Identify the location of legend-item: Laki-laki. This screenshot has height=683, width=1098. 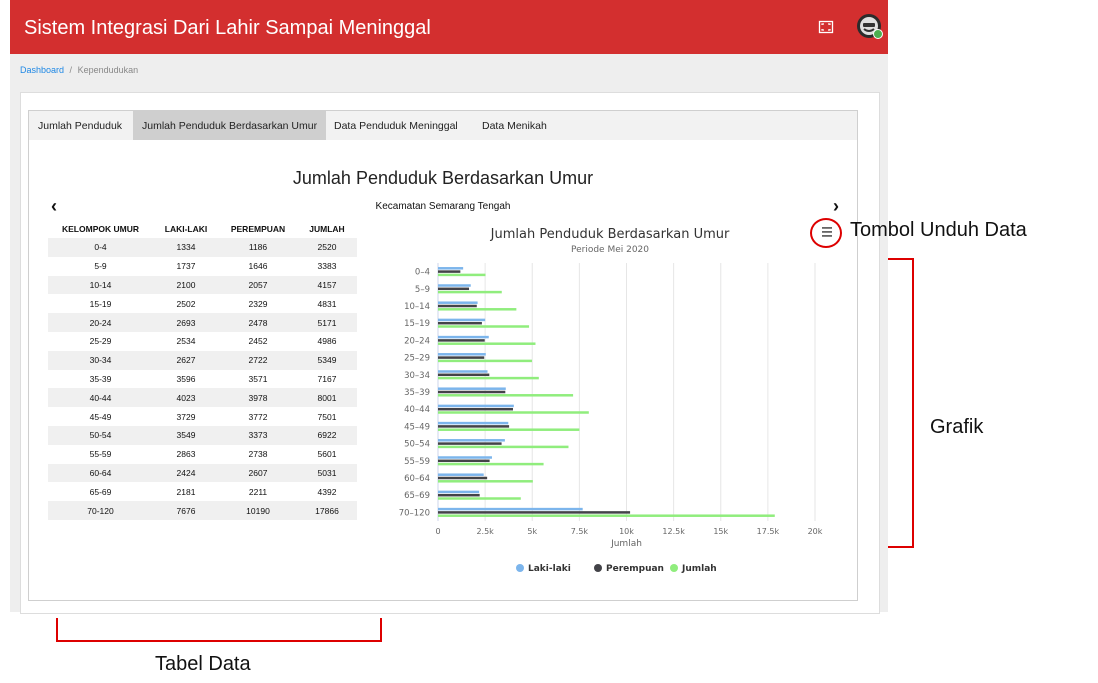
(543, 569).